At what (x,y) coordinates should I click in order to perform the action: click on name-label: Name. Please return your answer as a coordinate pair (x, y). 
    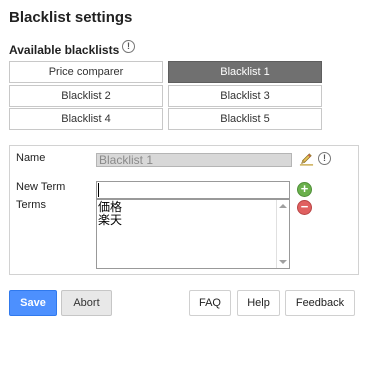
    Looking at the image, I should click on (31, 158).